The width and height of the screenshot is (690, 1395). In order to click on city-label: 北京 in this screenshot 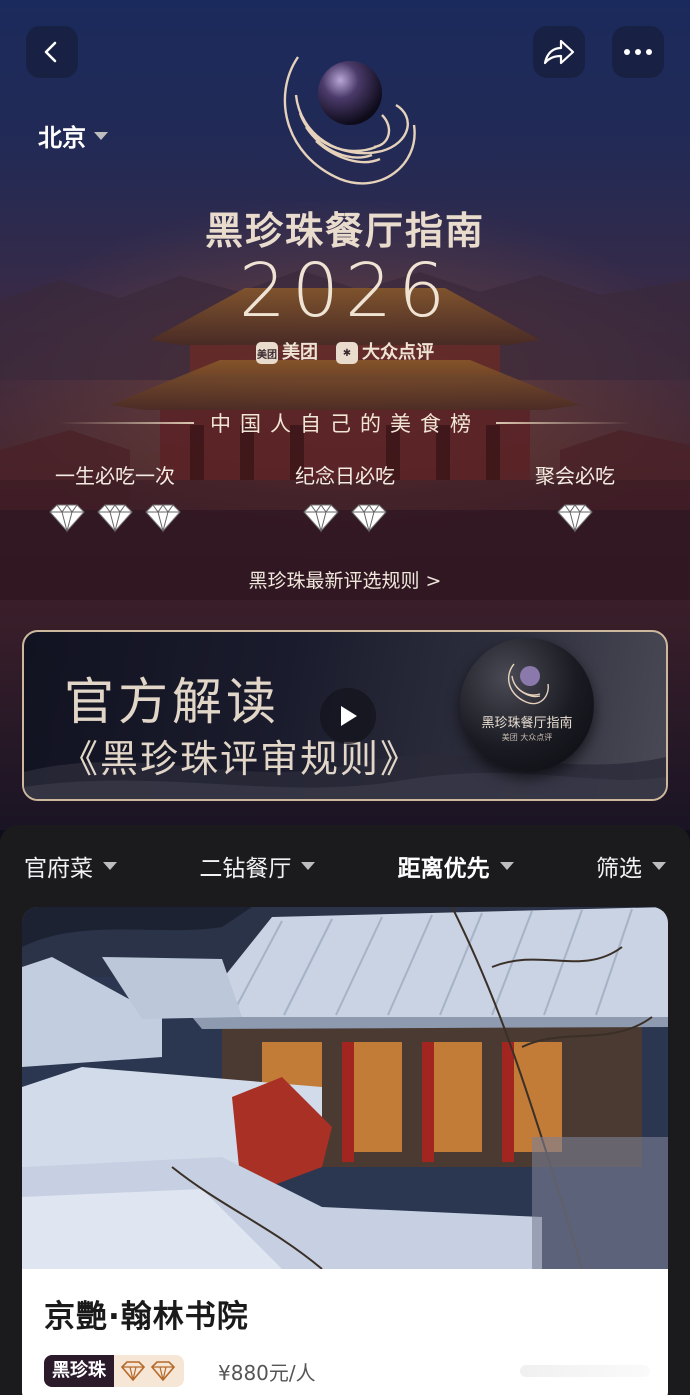, I will do `click(62, 138)`.